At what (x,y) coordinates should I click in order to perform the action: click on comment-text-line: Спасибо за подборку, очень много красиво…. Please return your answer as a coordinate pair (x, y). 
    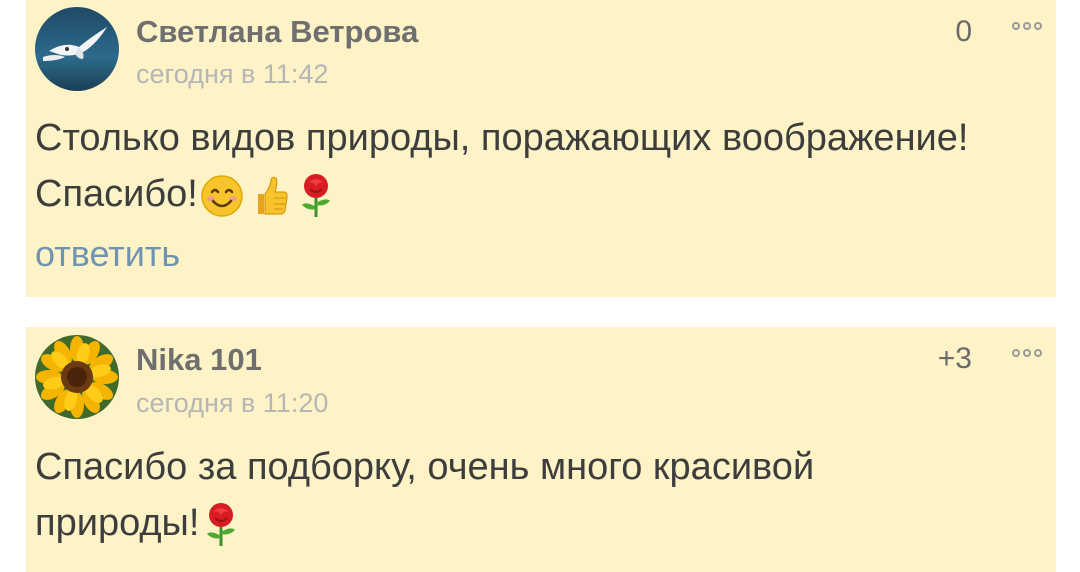
    Looking at the image, I should click on (425, 467).